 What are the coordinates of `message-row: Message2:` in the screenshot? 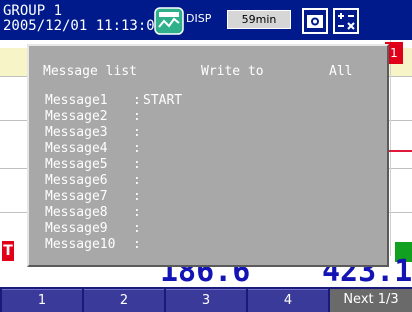 It's located at (94, 116).